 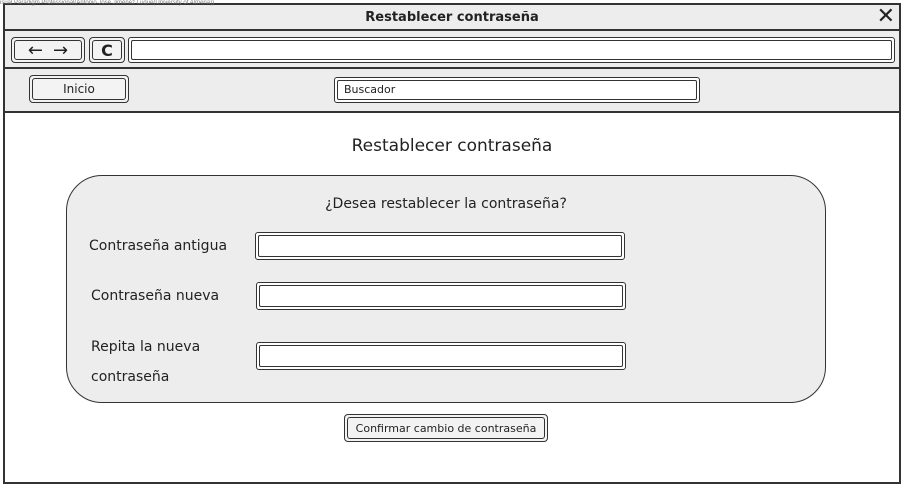 What do you see at coordinates (441, 356) in the screenshot?
I see `repeat-password-field` at bounding box center [441, 356].